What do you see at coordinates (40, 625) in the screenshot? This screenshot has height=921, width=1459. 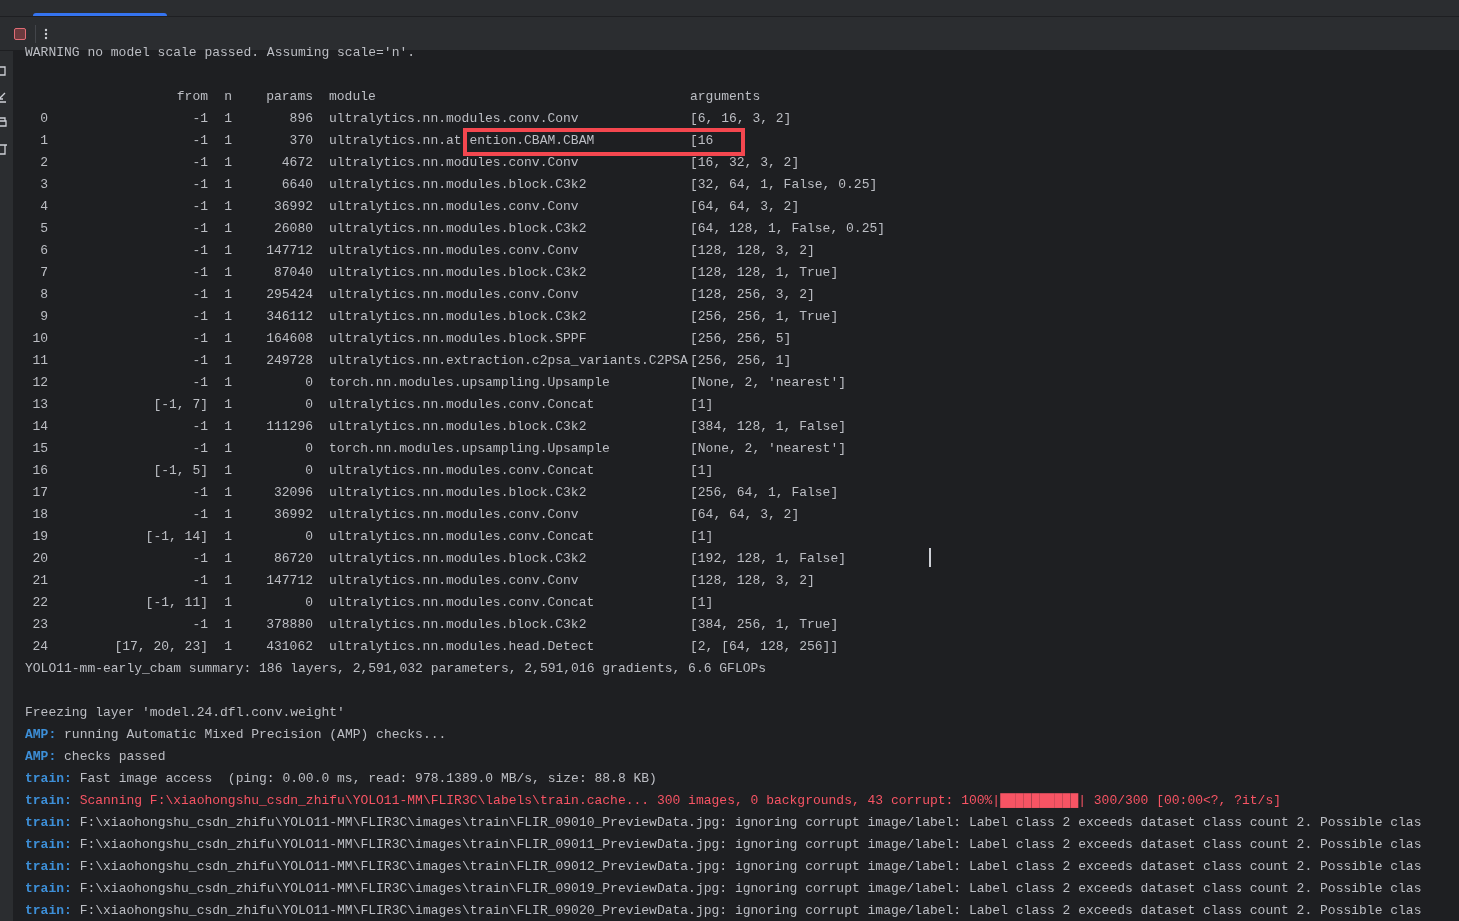 I see `layer-index: 23` at bounding box center [40, 625].